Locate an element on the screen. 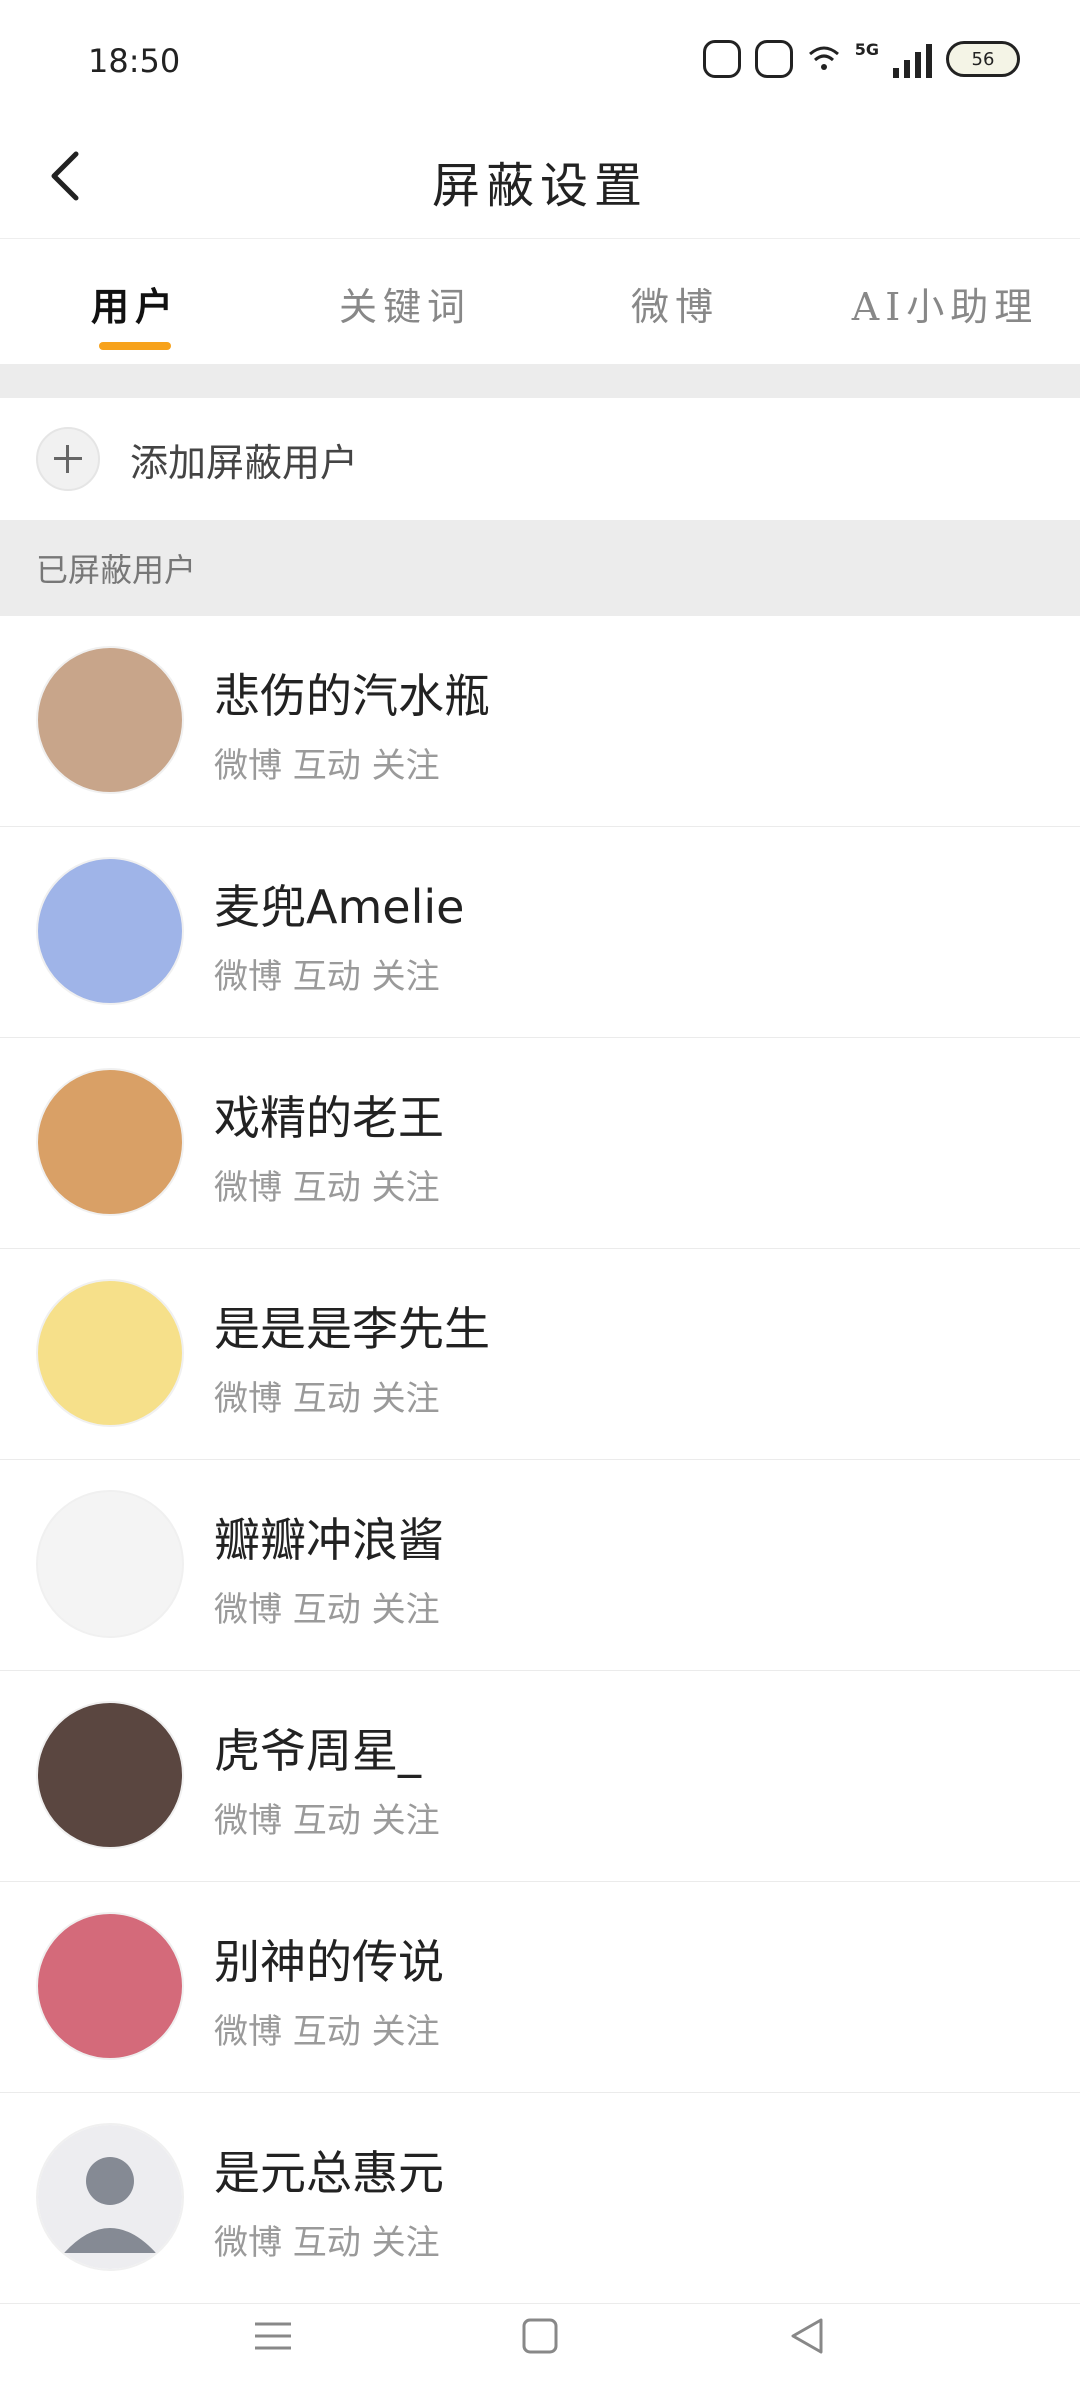  list-item: 瓣瓣冲浪酱 微博 互动 关注 is located at coordinates (540, 1565).